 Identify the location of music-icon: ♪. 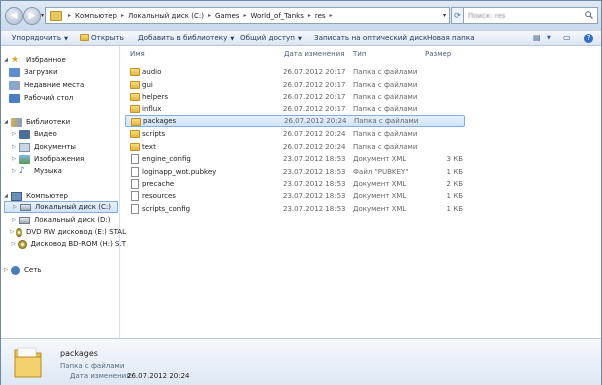
(22, 170).